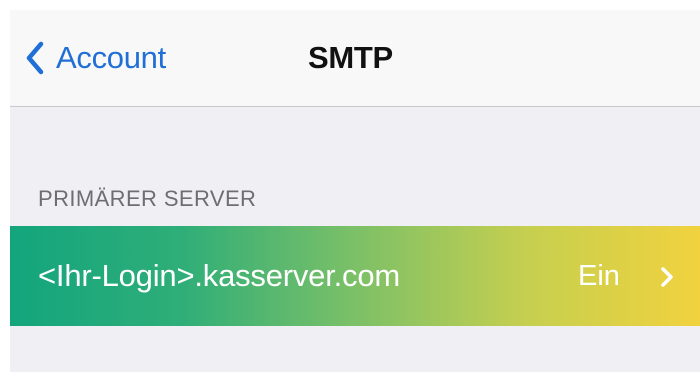  Describe the element at coordinates (350, 57) in the screenshot. I see `page-title: SMTP` at that location.